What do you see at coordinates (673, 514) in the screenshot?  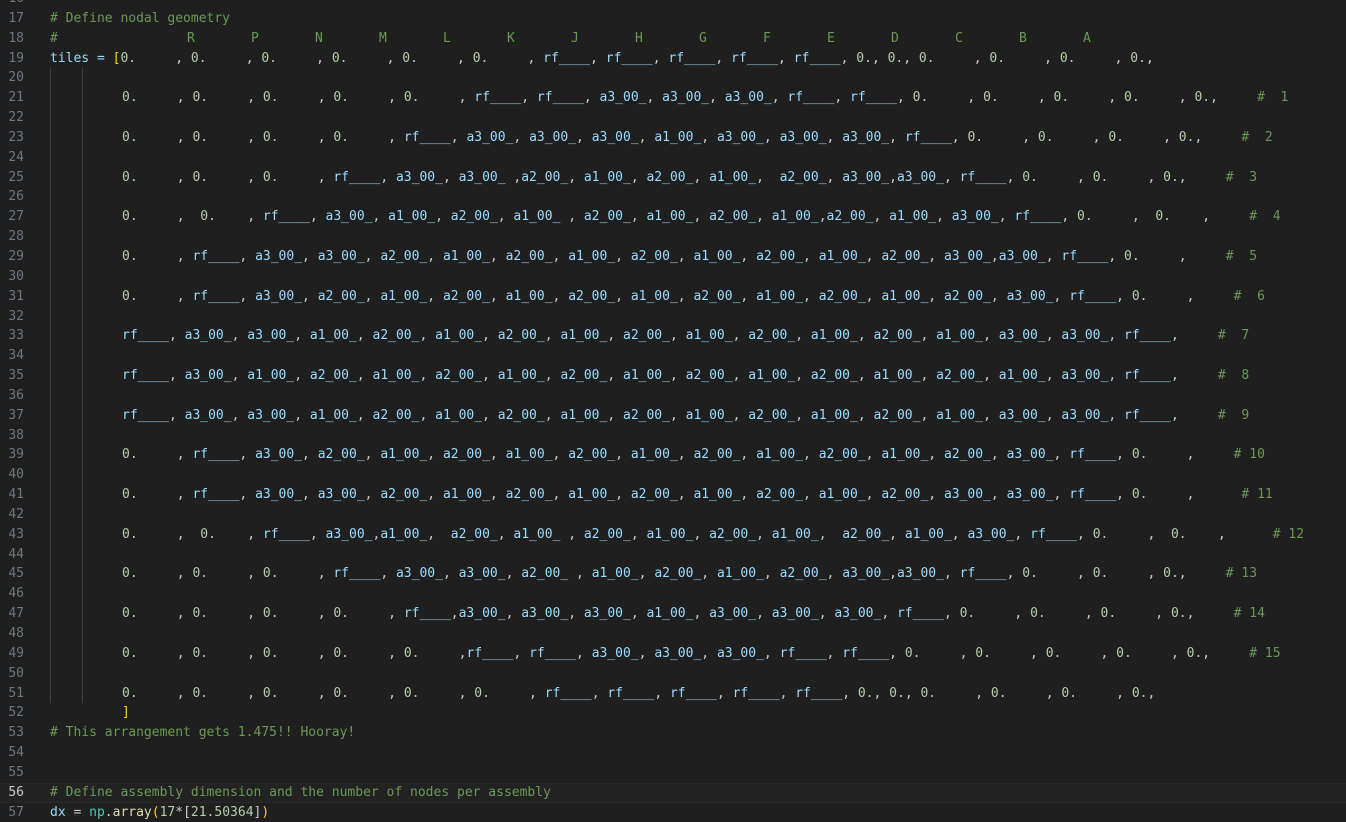 I see `code-line: 42` at bounding box center [673, 514].